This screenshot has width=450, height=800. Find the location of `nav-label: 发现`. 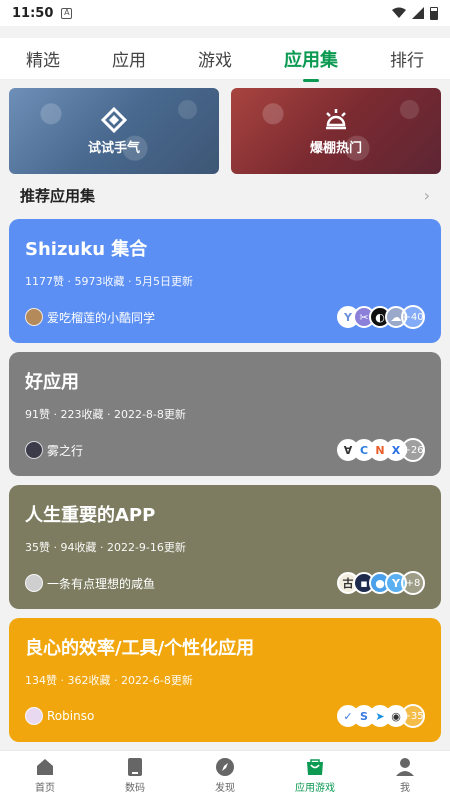

nav-label: 发现 is located at coordinates (225, 788).